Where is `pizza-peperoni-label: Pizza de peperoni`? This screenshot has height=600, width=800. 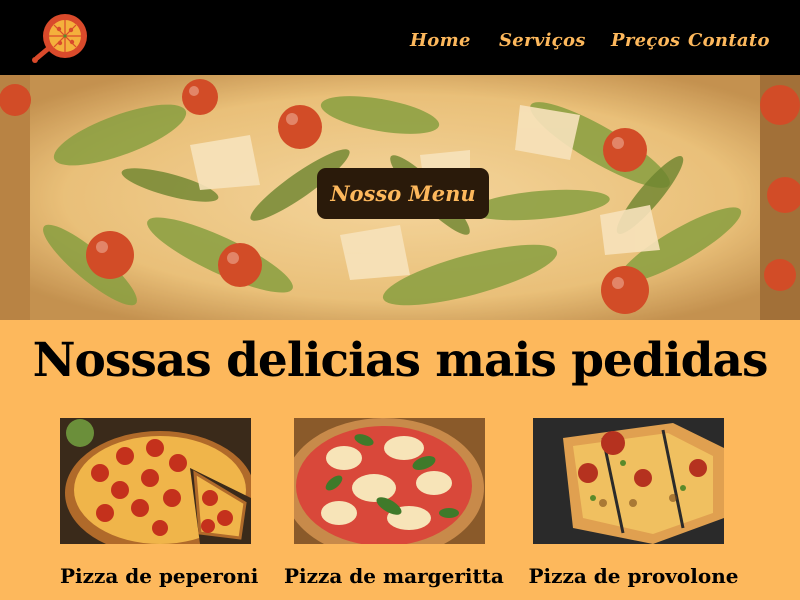 pizza-peperoni-label: Pizza de peperoni is located at coordinates (159, 576).